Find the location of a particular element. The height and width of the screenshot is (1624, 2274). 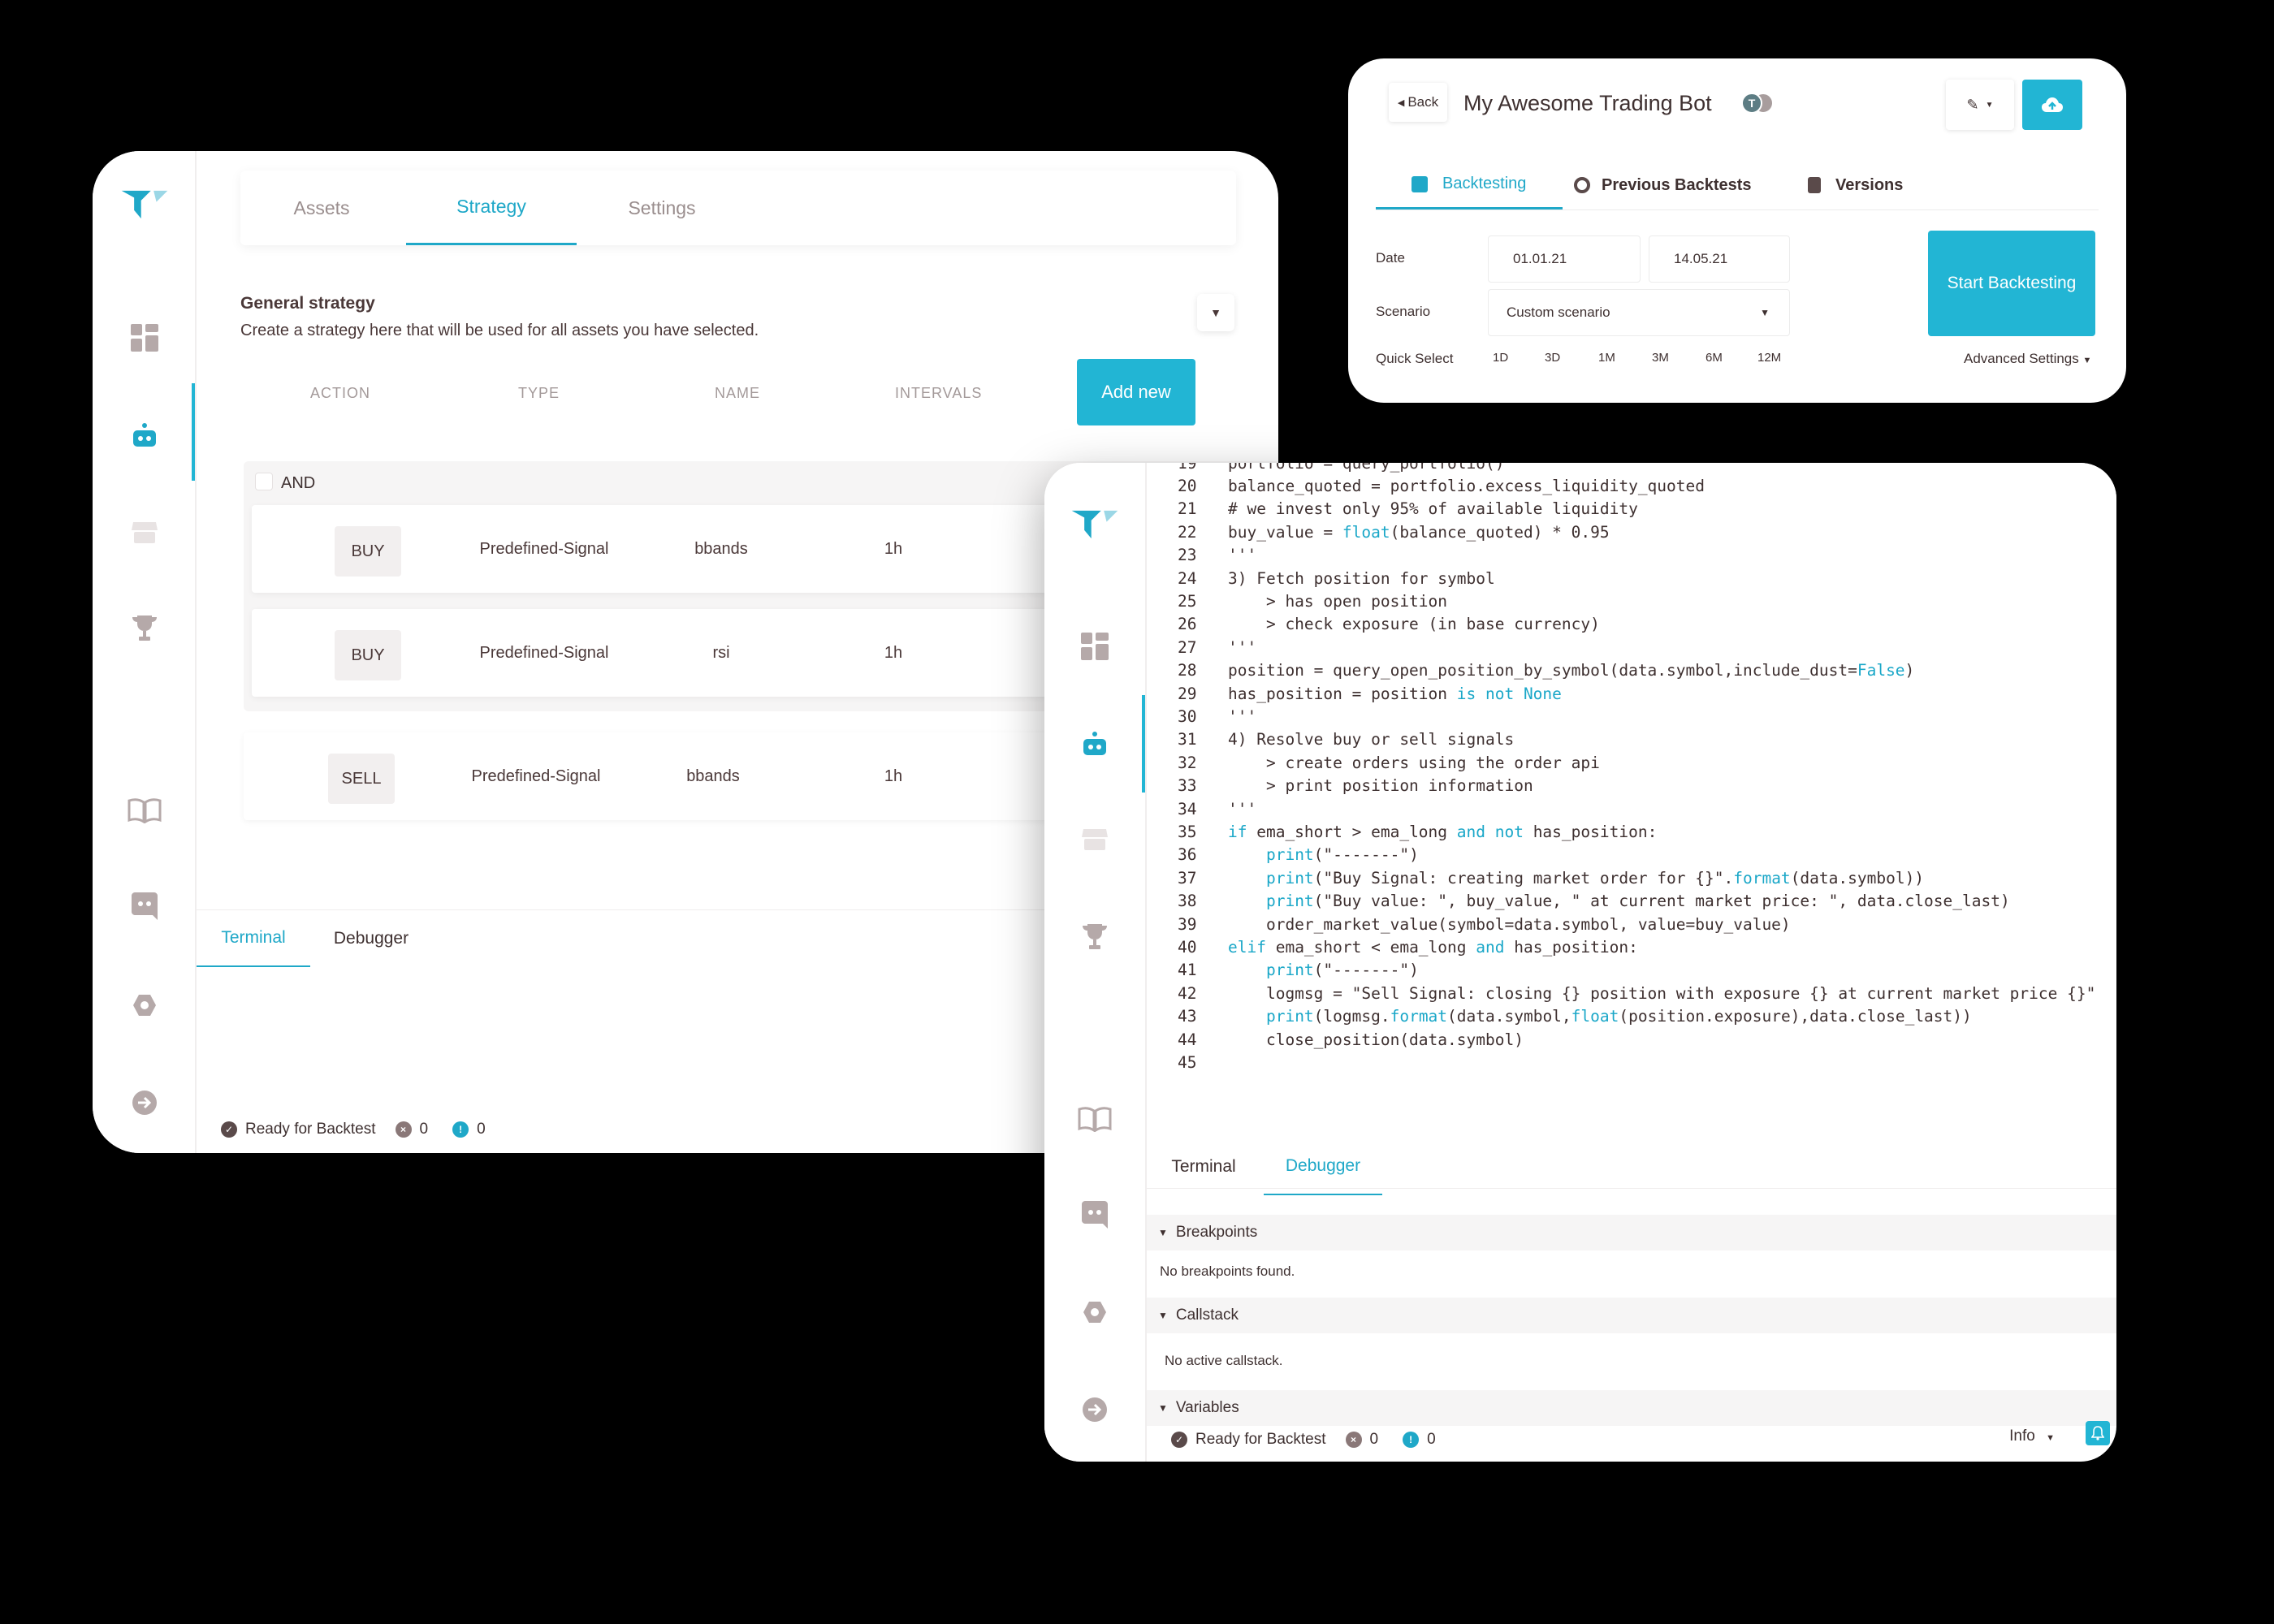

edit-button: ✎ ▼ is located at coordinates (1980, 105).